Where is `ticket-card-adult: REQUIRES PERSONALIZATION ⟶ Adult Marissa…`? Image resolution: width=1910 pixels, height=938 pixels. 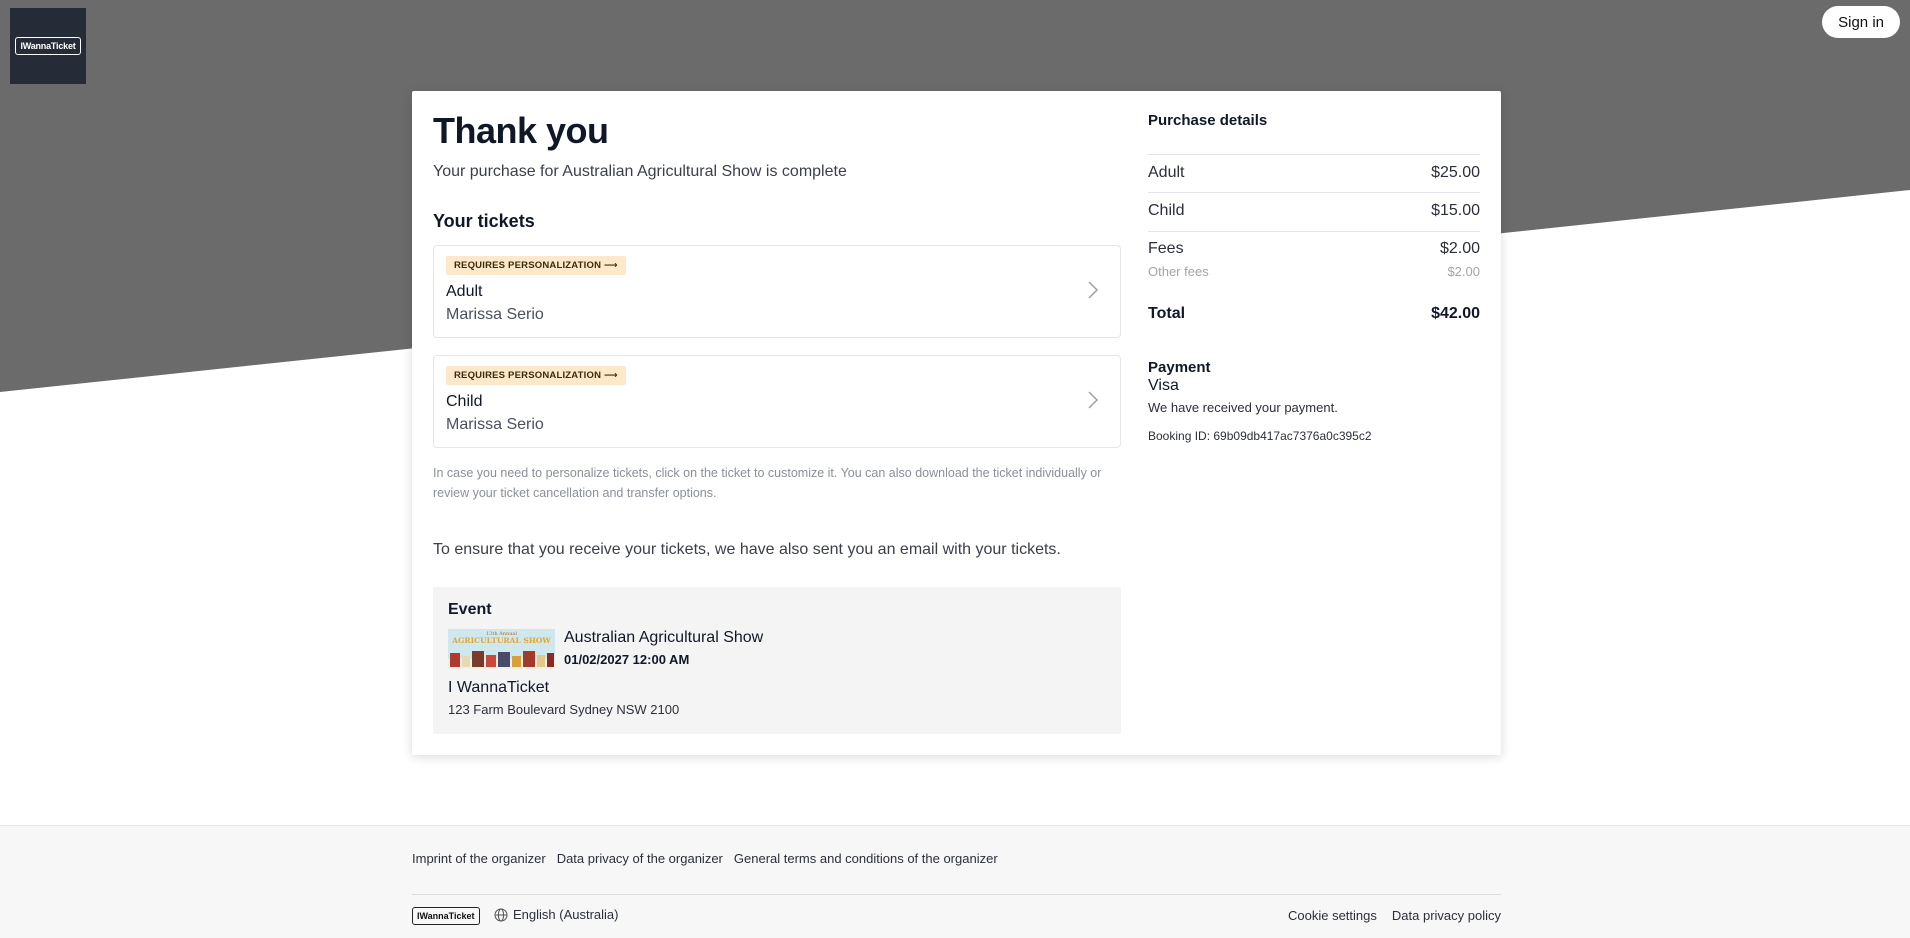 ticket-card-adult: REQUIRES PERSONALIZATION ⟶ Adult Marissa… is located at coordinates (777, 291).